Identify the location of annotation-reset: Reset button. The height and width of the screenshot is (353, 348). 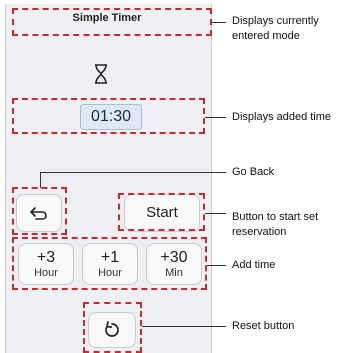
(263, 326).